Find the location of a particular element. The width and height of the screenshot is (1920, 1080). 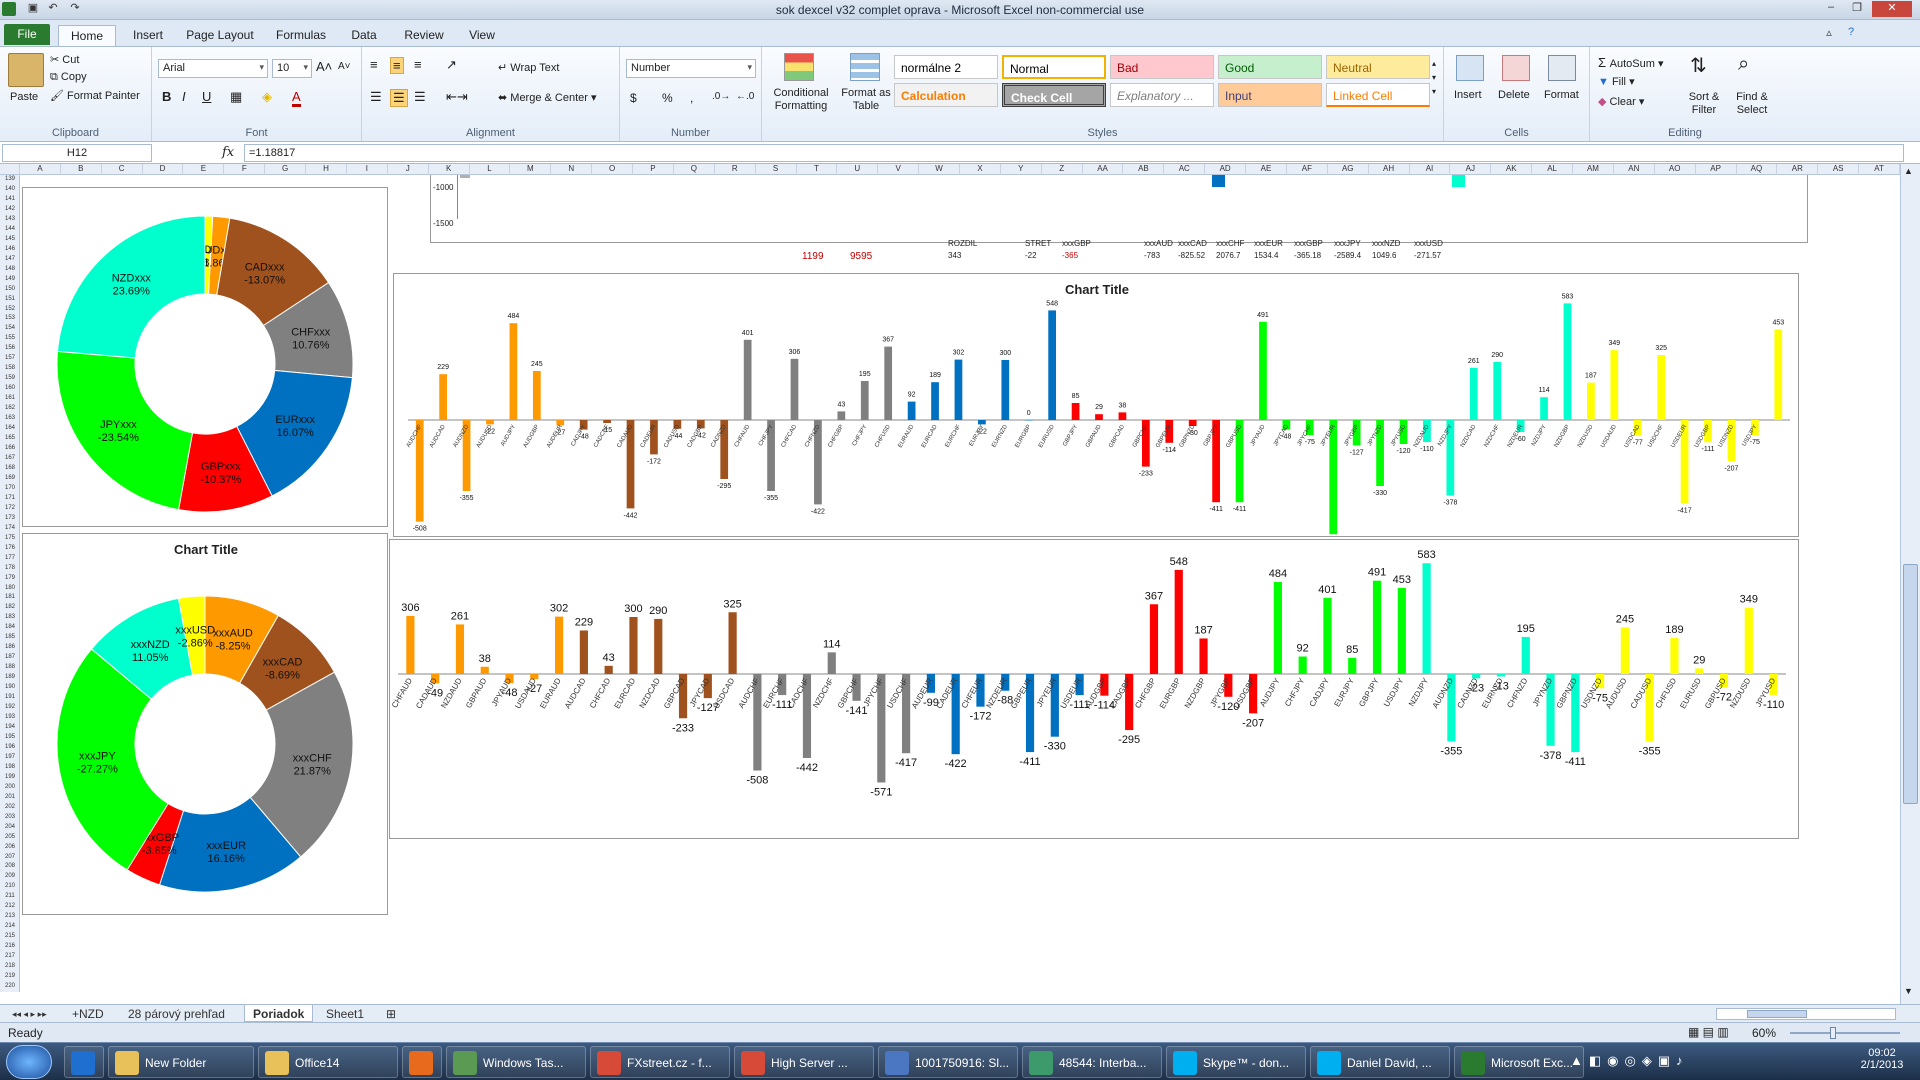

row-header: 168 is located at coordinates (9, 469).